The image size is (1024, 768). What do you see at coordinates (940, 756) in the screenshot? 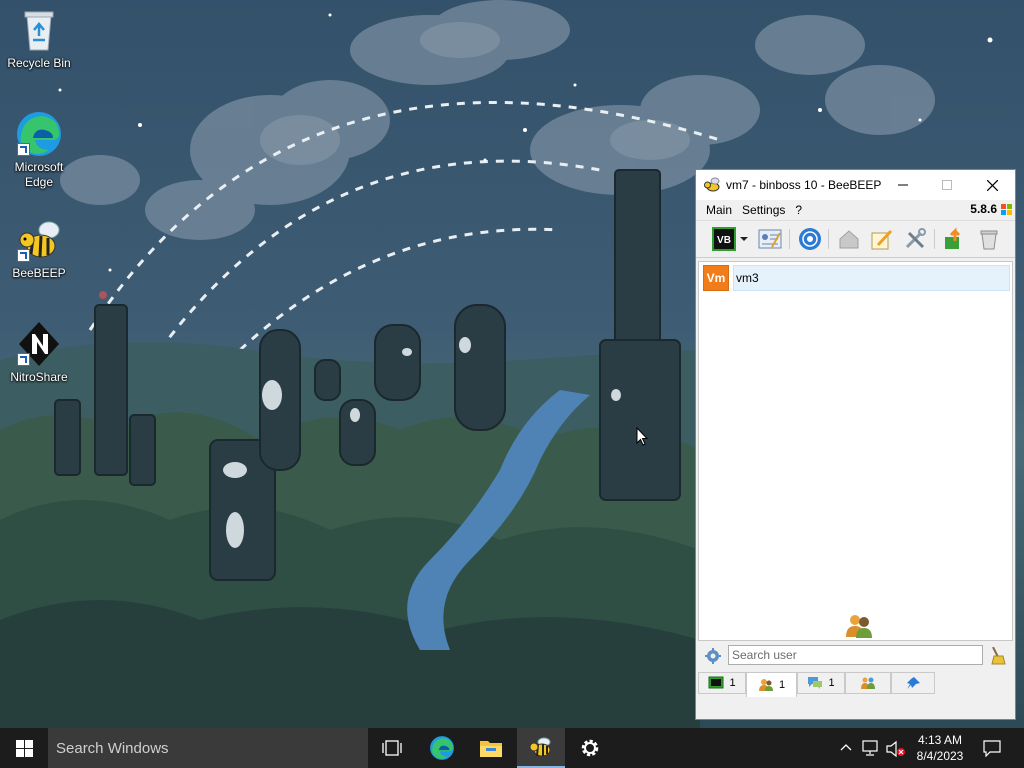
I see `clock-date: 8/4/2023` at bounding box center [940, 756].